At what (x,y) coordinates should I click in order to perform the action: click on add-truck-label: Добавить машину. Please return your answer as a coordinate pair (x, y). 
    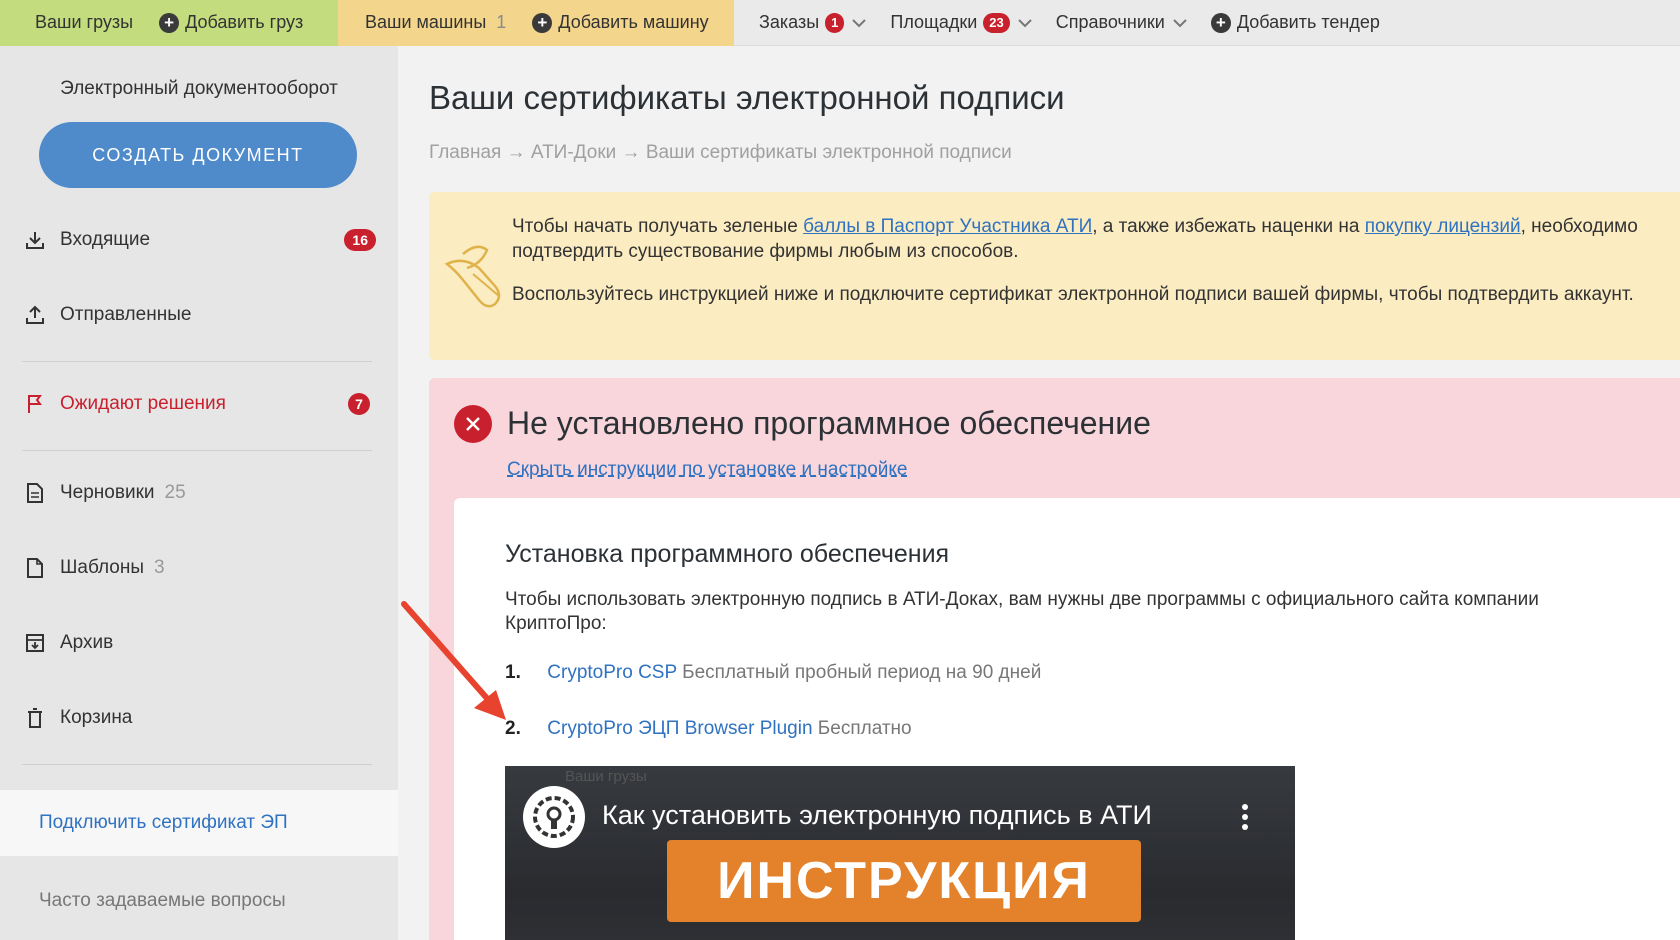
    Looking at the image, I should click on (633, 22).